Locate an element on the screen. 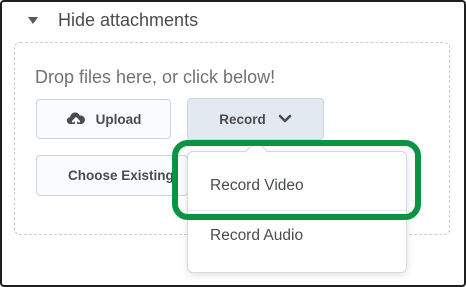  choose-existing-button-label: Choose Existing is located at coordinates (121, 175).